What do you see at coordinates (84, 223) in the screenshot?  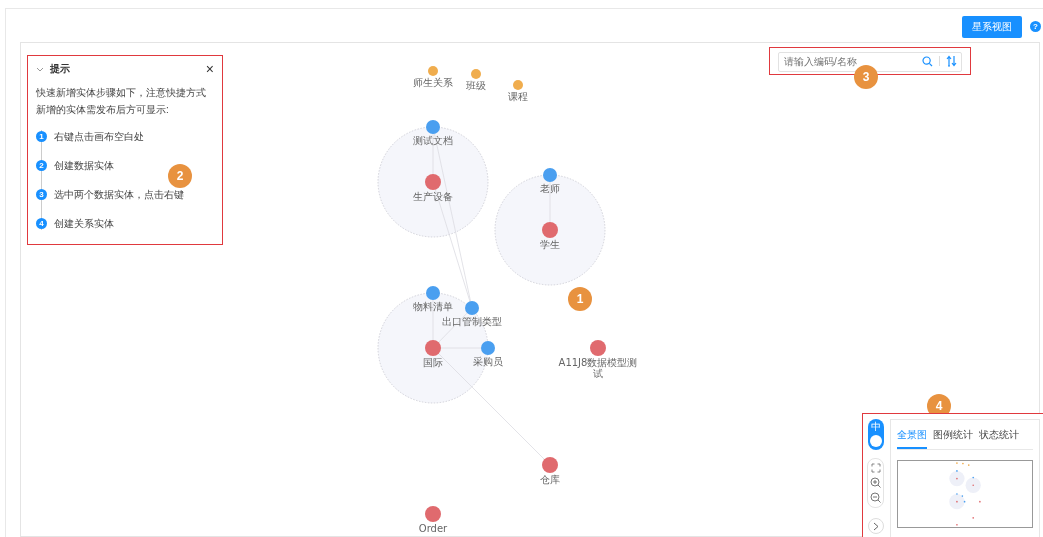 I see `step-text: 创建关系实体` at bounding box center [84, 223].